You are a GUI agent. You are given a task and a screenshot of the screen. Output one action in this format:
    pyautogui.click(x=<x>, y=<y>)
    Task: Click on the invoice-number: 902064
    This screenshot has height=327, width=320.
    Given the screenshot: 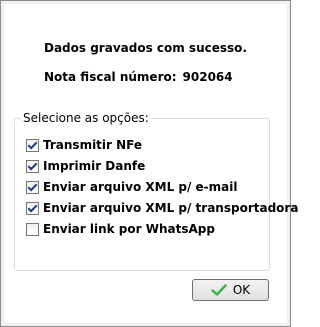 What is the action you would take?
    pyautogui.click(x=207, y=77)
    